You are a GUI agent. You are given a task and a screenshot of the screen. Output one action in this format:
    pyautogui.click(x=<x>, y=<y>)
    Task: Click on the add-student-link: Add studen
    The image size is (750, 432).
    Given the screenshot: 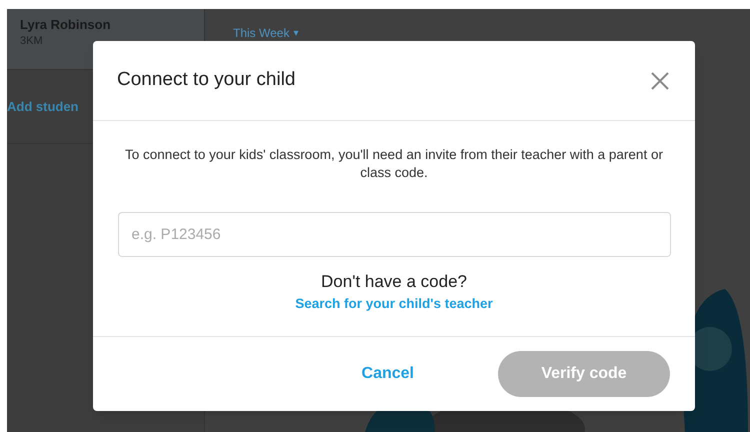 What is the action you would take?
    pyautogui.click(x=42, y=106)
    